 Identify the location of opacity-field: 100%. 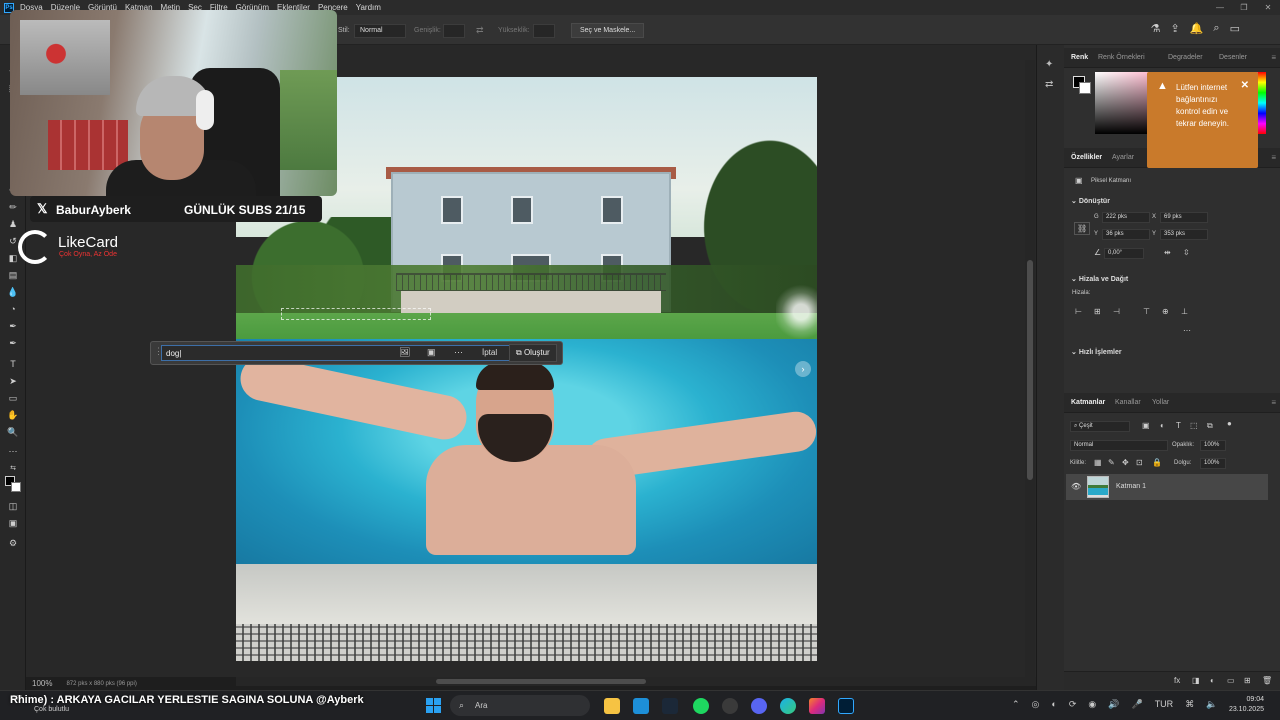
(1213, 445).